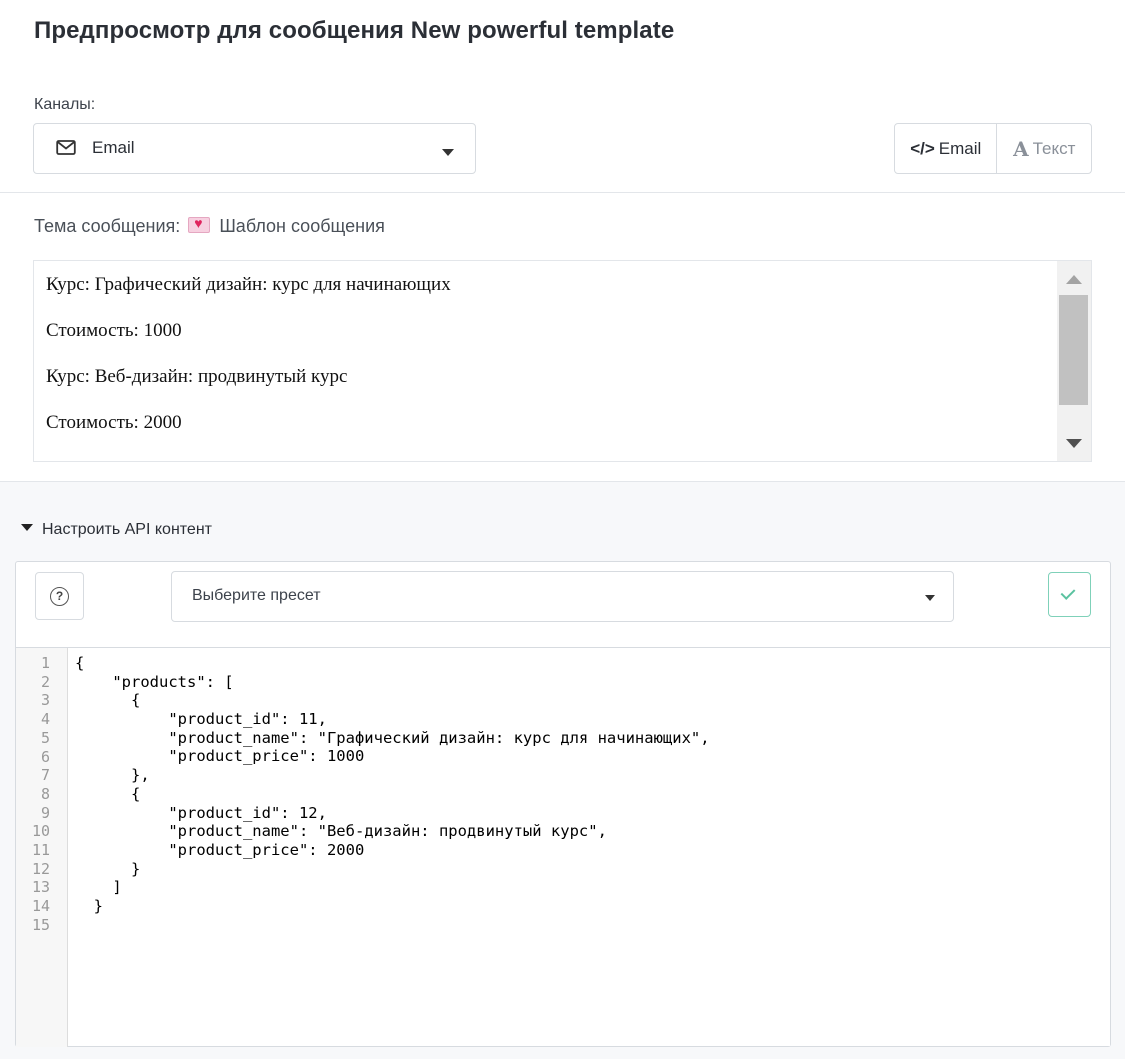 Image resolution: width=1125 pixels, height=1059 pixels. I want to click on line-number-gutter: 1 2 3 4 5 6 7 8 9 10 11 12 13 14 15, so click(42, 847).